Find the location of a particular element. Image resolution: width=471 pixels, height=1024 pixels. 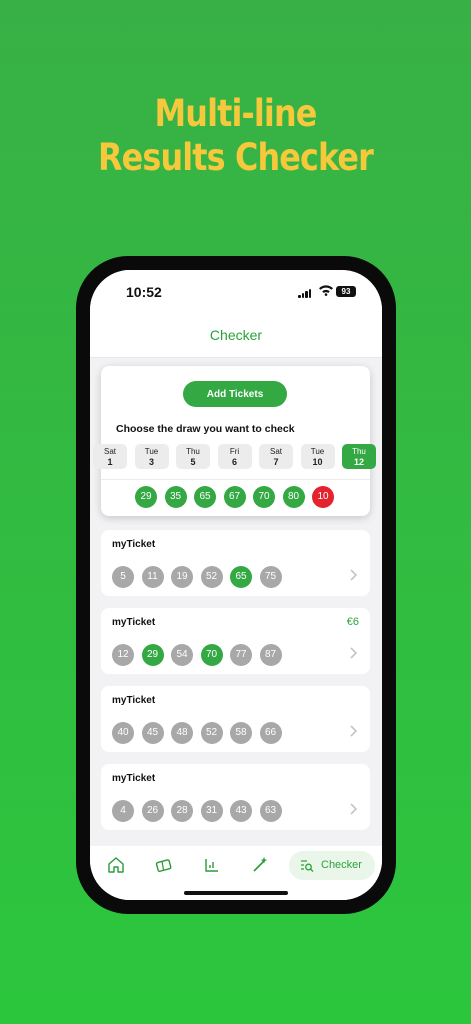

ticket-number: 77 is located at coordinates (241, 655).